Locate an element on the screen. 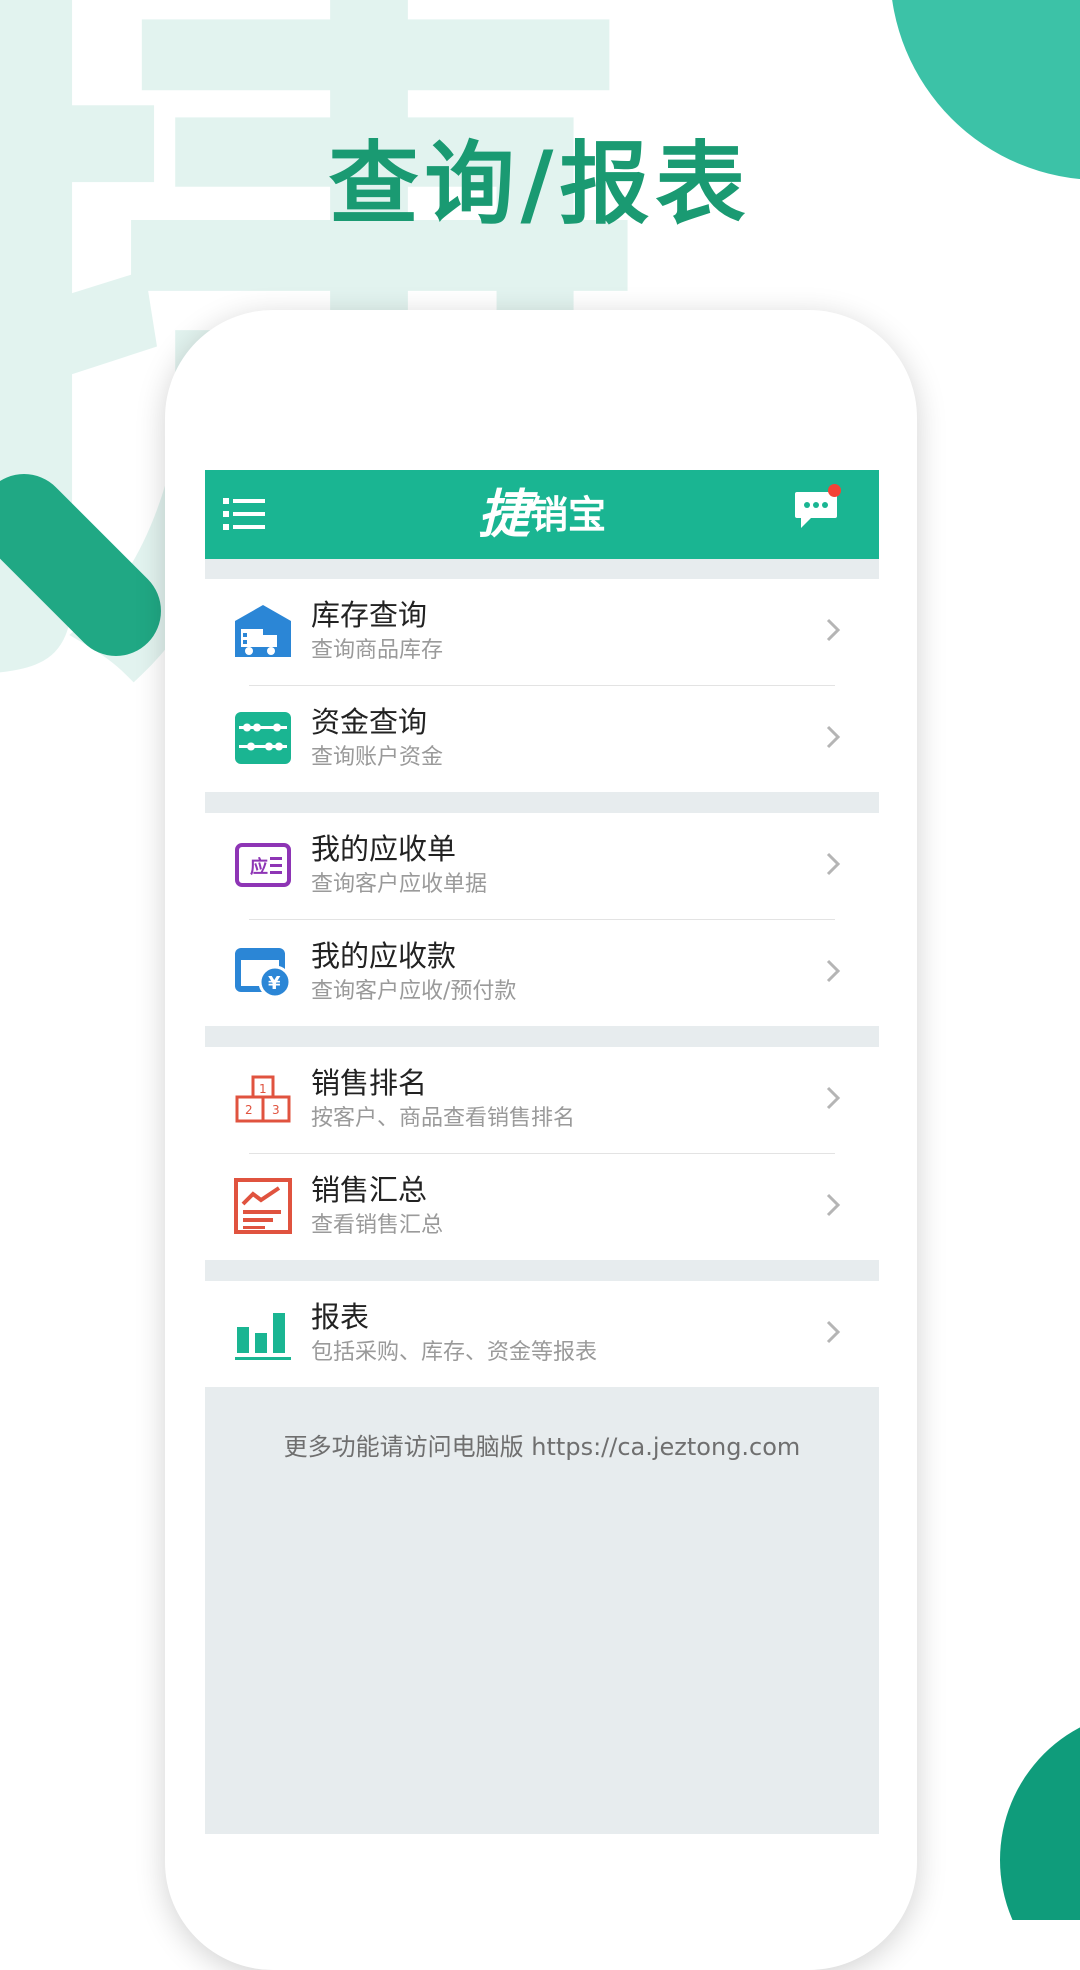 This screenshot has width=1080, height=1970. menu-item-reports: 报表 包括采购、库存、资金等报表 is located at coordinates (538, 1334).